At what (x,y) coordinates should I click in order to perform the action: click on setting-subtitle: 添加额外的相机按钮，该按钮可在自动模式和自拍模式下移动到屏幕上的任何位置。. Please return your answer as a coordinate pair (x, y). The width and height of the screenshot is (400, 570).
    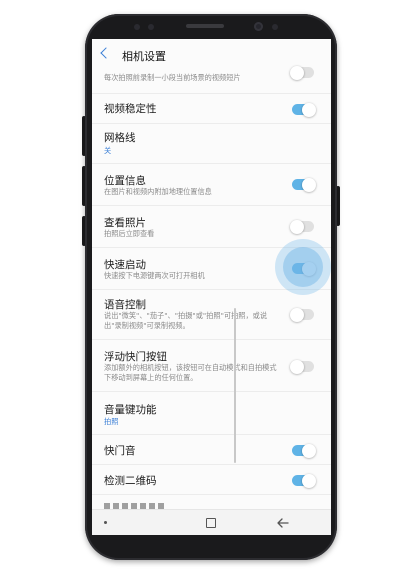
    Looking at the image, I should click on (190, 372).